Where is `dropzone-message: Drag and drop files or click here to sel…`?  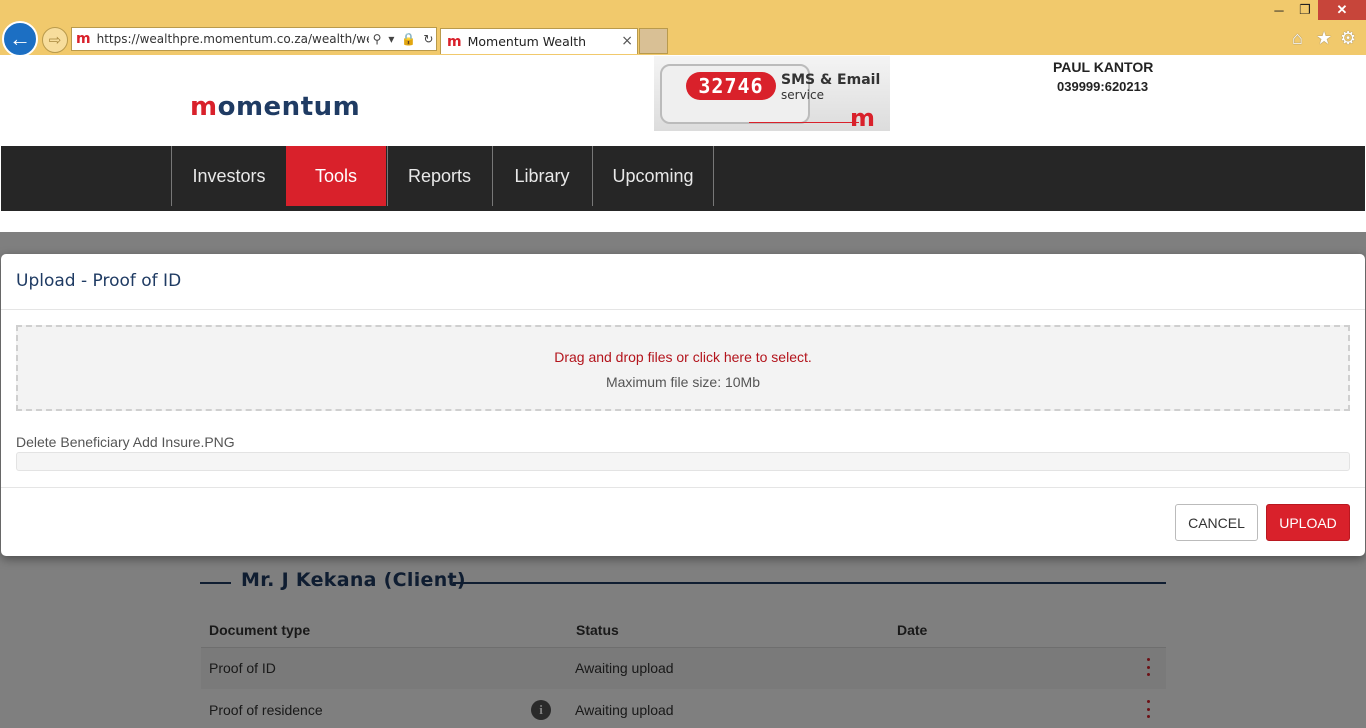 dropzone-message: Drag and drop files or click here to sel… is located at coordinates (683, 357).